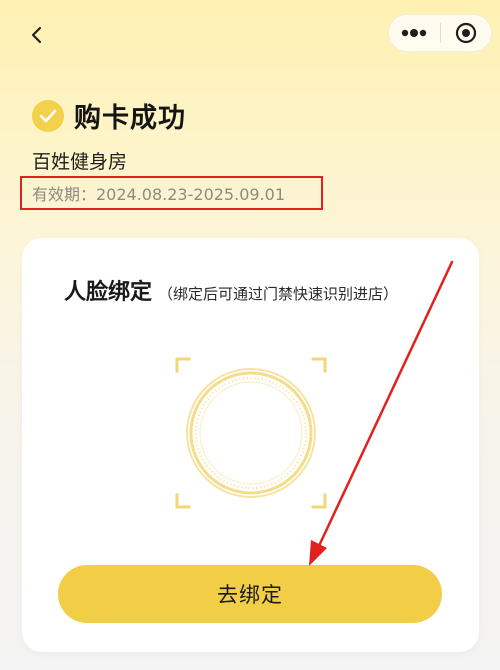 The width and height of the screenshot is (500, 670). What do you see at coordinates (251, 433) in the screenshot?
I see `face-scan-frame-icon` at bounding box center [251, 433].